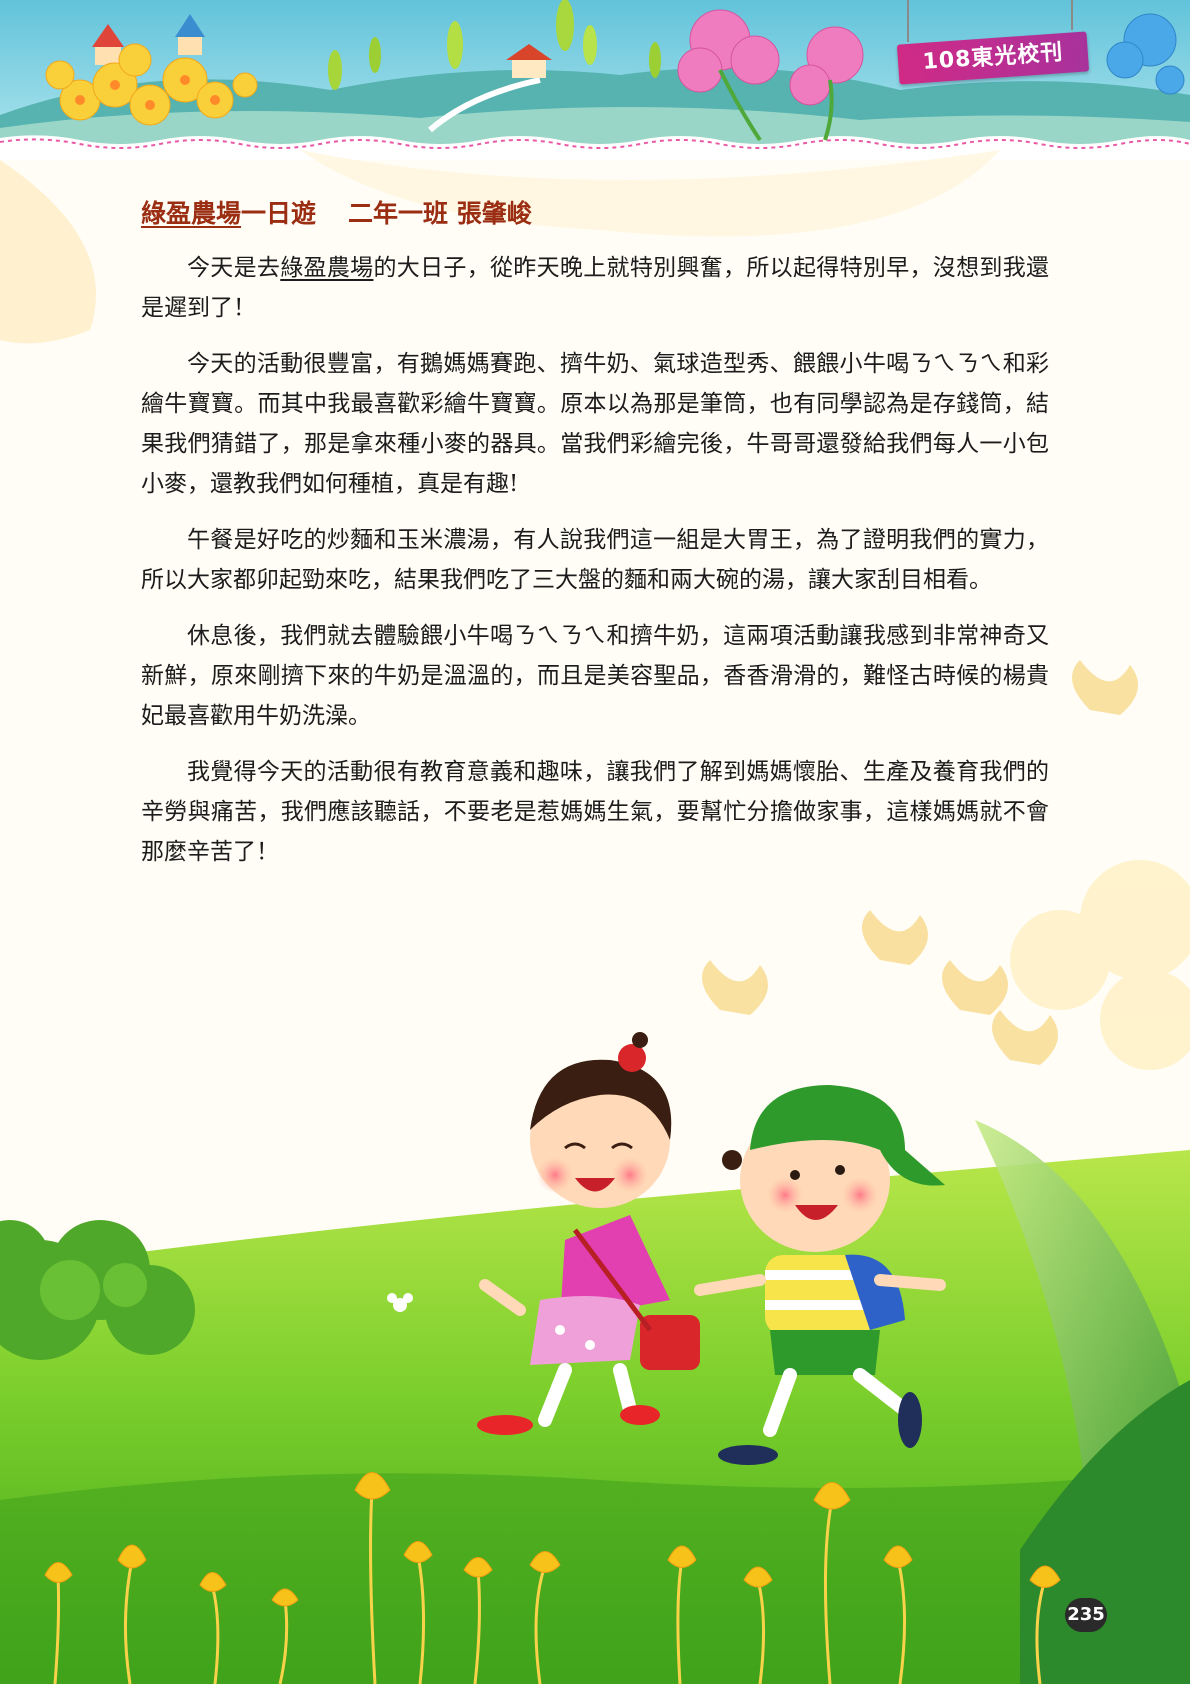 The width and height of the screenshot is (1190, 1684). Describe the element at coordinates (234, 268) in the screenshot. I see `paragraph-1-part-a: 今天是去` at that location.